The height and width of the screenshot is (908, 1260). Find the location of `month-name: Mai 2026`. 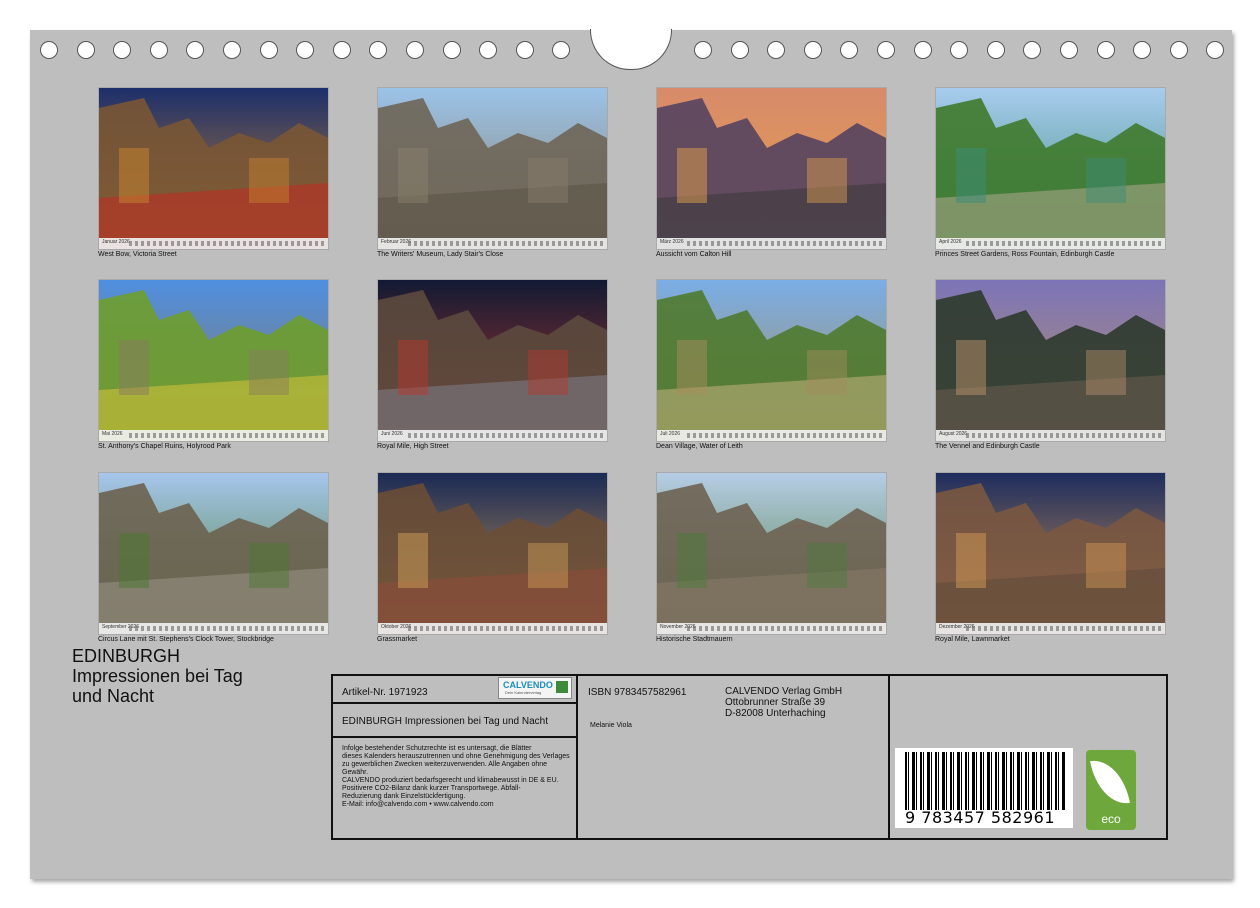

month-name: Mai 2026 is located at coordinates (112, 434).